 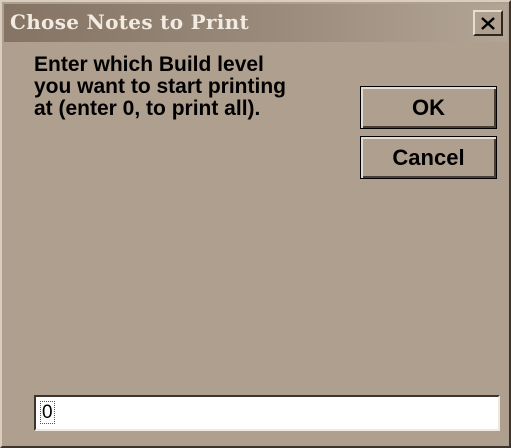 What do you see at coordinates (149, 64) in the screenshot?
I see `prompt-line-1: Enter which Build level` at bounding box center [149, 64].